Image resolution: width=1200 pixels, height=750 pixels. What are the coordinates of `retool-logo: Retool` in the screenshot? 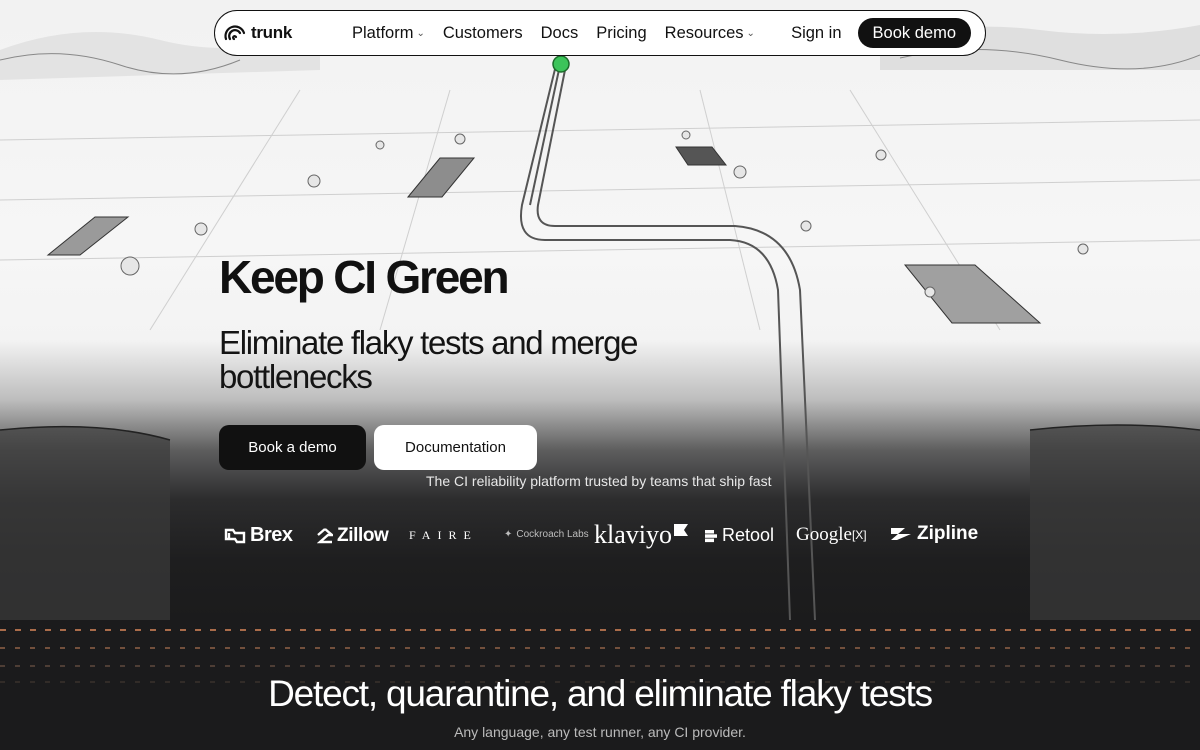 It's located at (739, 535).